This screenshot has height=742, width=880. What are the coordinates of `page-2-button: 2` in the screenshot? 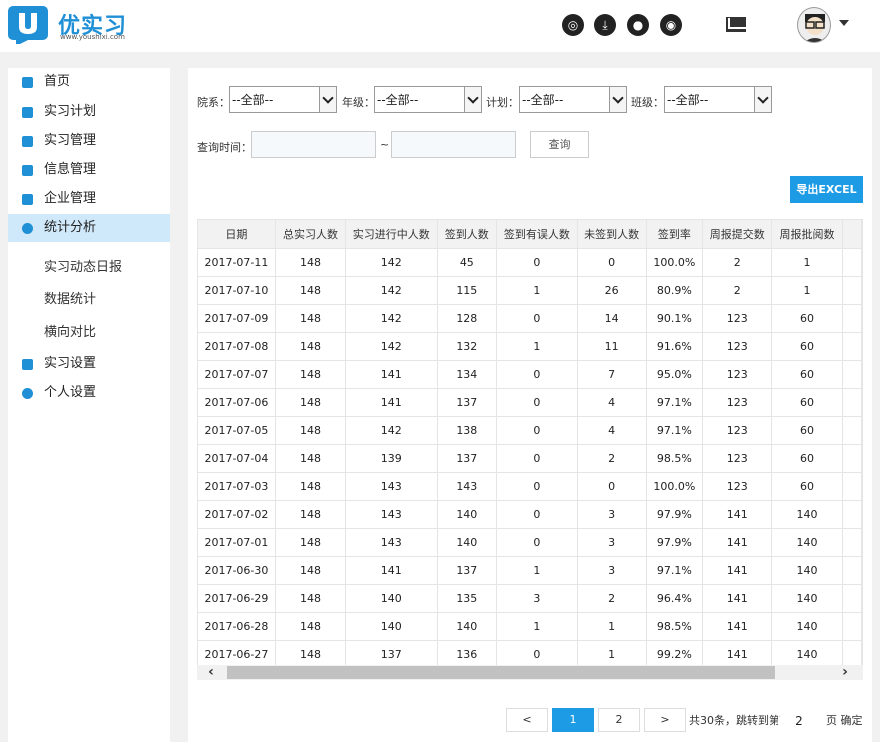 It's located at (619, 720).